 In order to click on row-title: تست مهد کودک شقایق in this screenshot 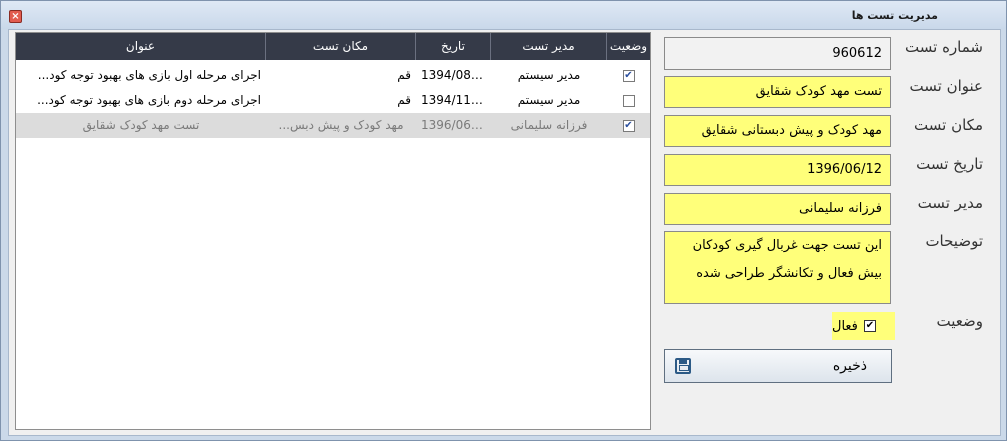, I will do `click(141, 125)`.